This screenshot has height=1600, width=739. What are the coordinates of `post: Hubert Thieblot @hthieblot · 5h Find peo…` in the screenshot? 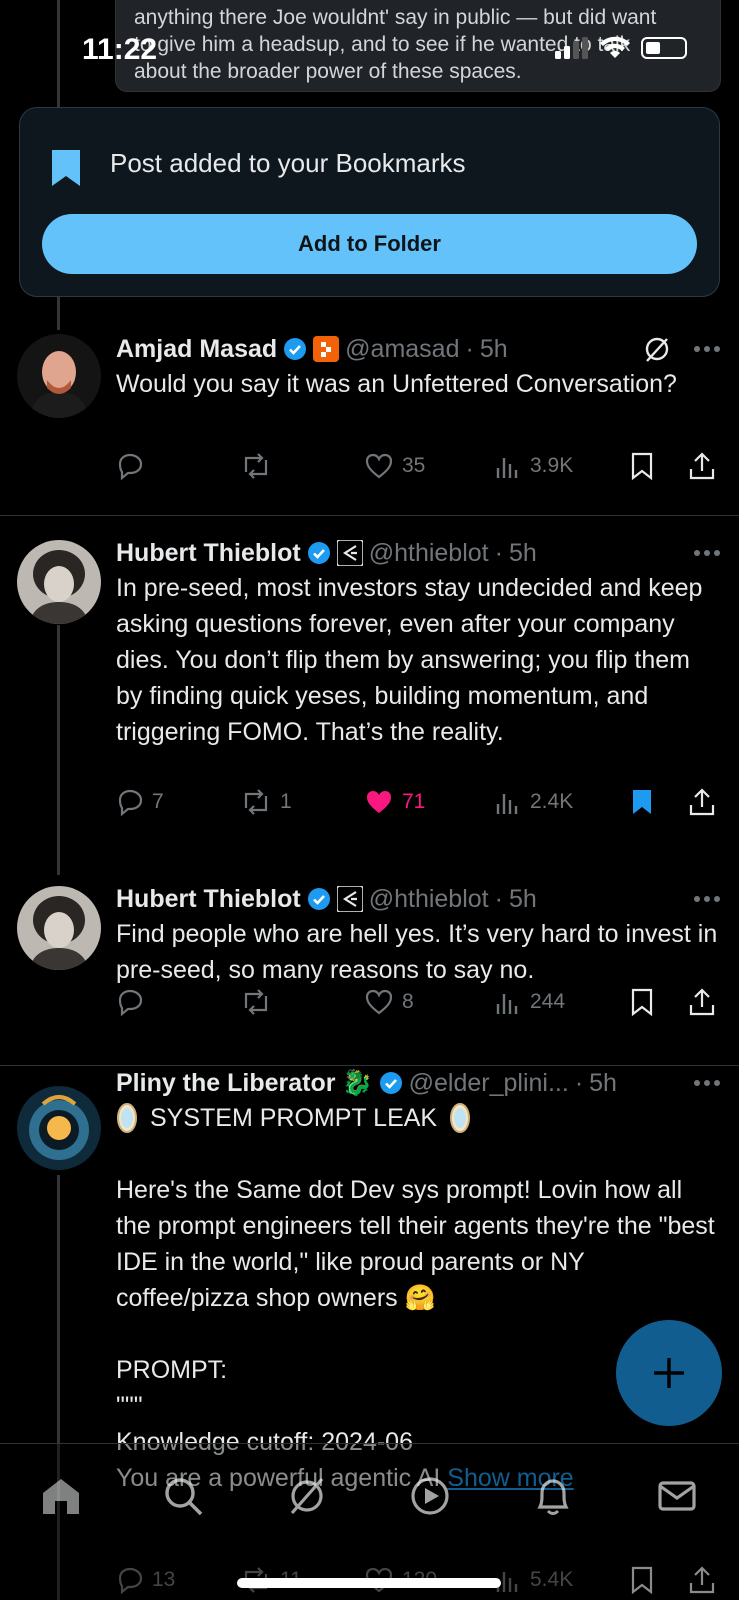 It's located at (369, 966).